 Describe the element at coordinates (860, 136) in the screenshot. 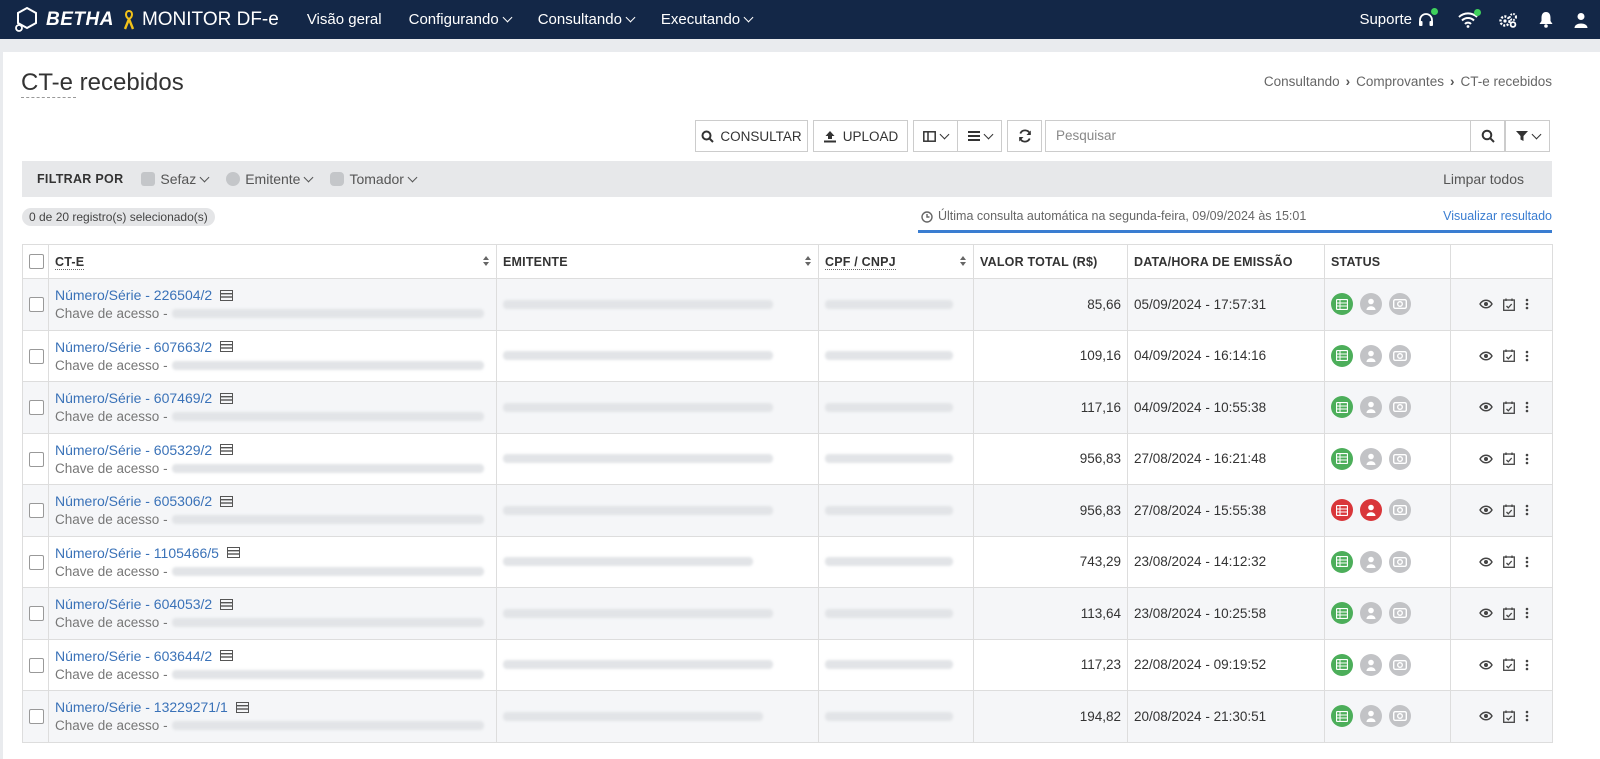

I see `upload-button: UPLOAD` at that location.